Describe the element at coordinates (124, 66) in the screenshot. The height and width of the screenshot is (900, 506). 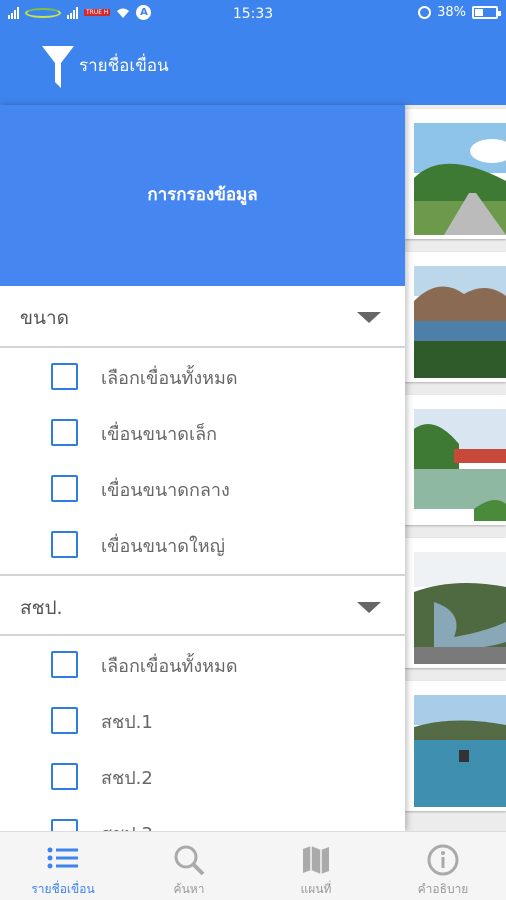
I see `page-title: รายชื่อเขื่อน` at that location.